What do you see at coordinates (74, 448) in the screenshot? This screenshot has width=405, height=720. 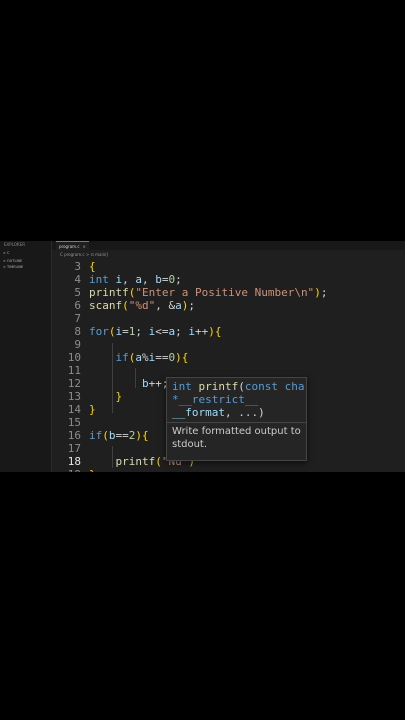 I see `line-number: 17` at bounding box center [74, 448].